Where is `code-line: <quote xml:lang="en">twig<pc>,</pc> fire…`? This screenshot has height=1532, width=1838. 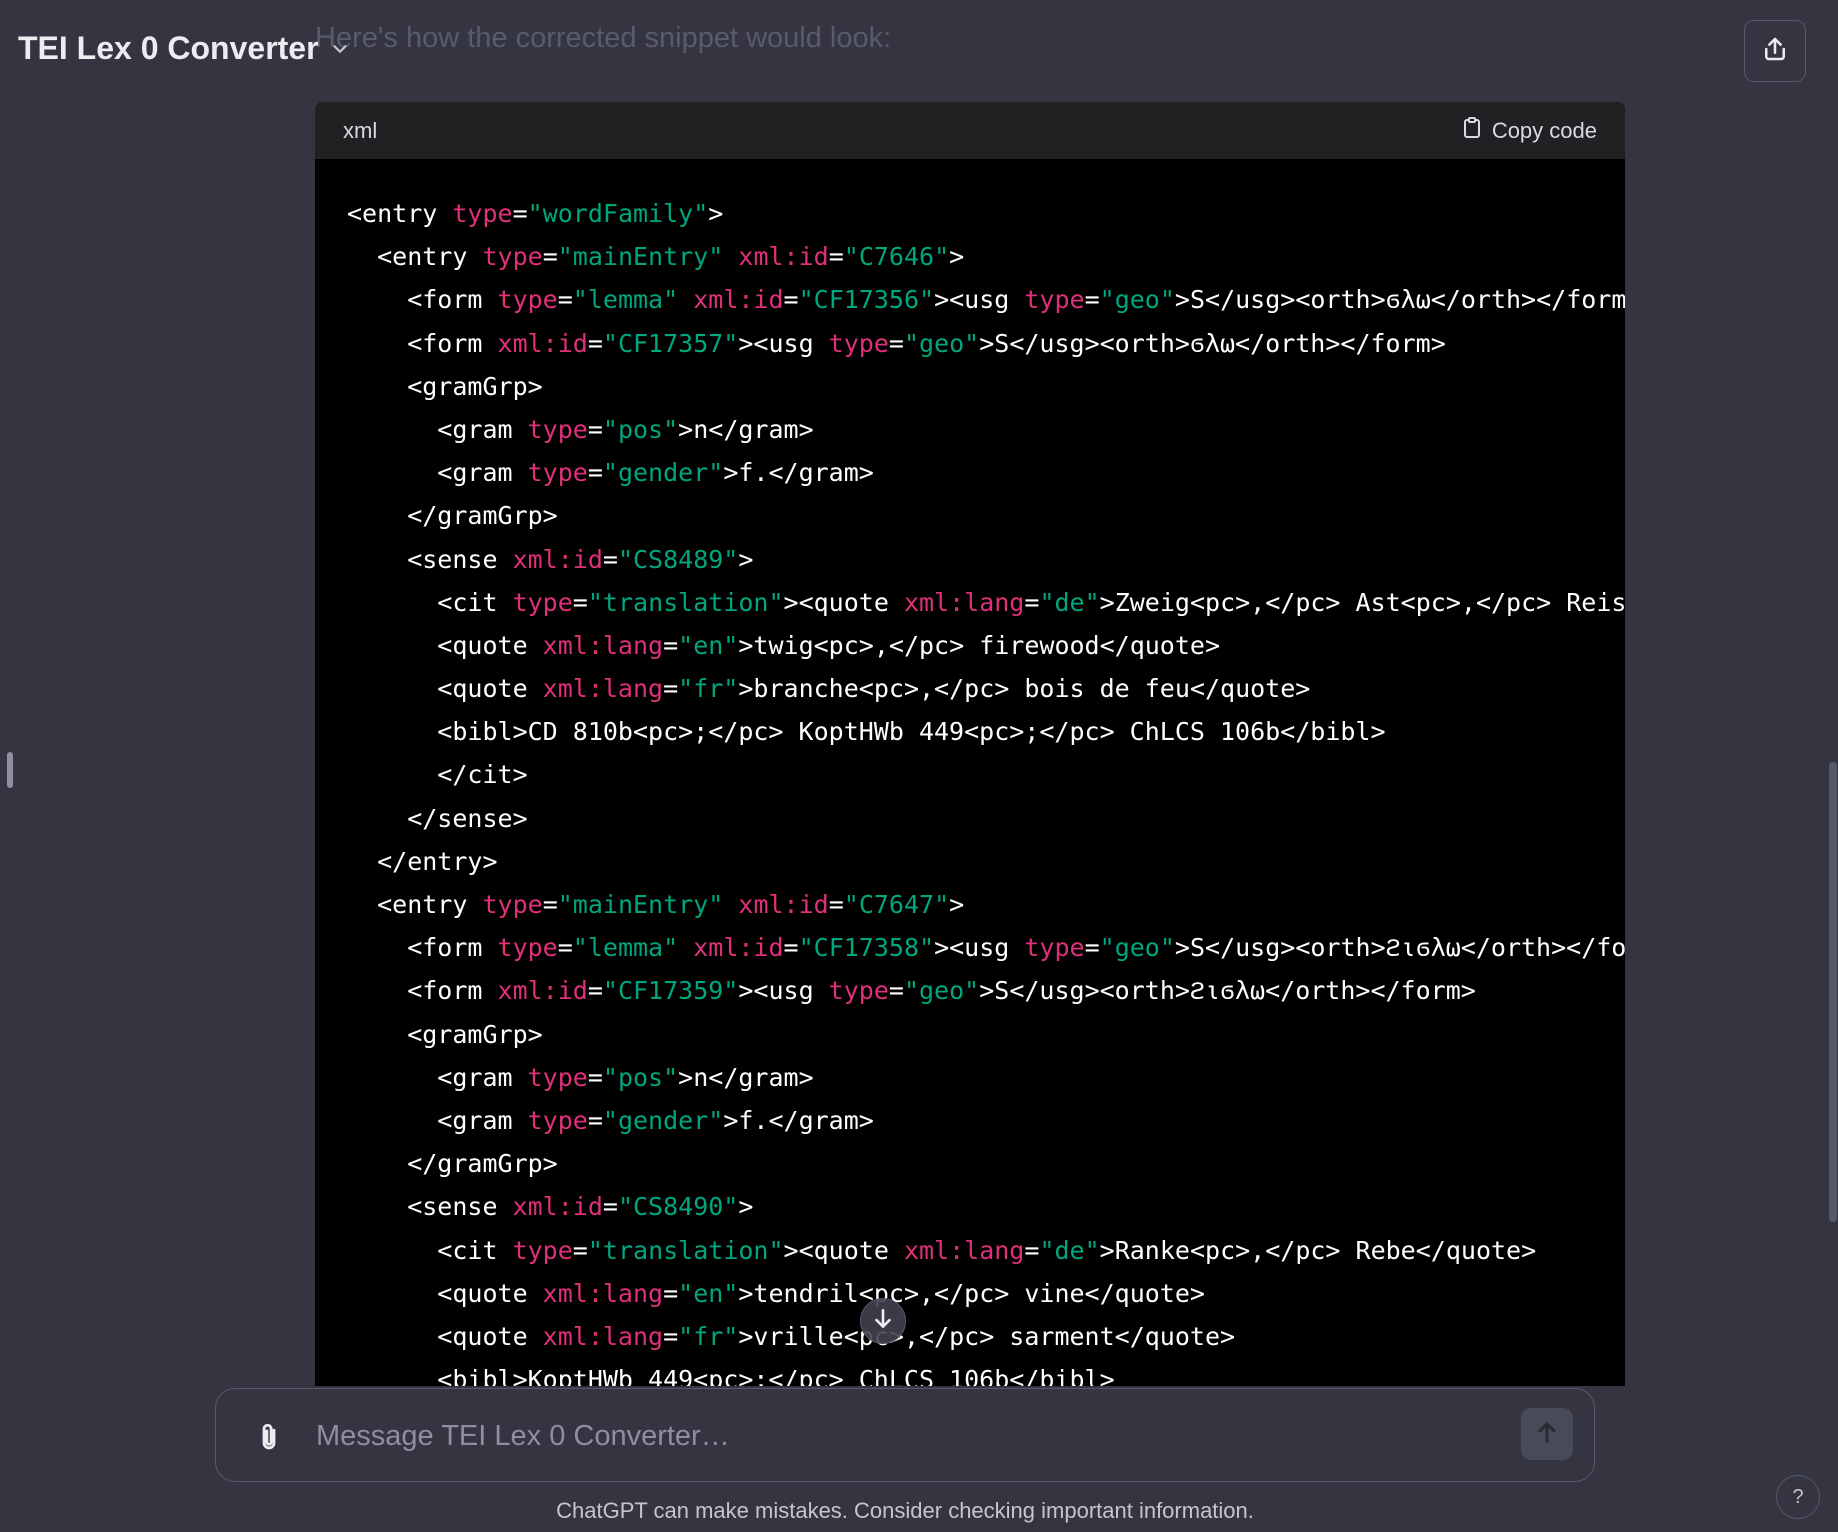 code-line: <quote xml:lang="en">twig<pc>,</pc> fire… is located at coordinates (986, 645).